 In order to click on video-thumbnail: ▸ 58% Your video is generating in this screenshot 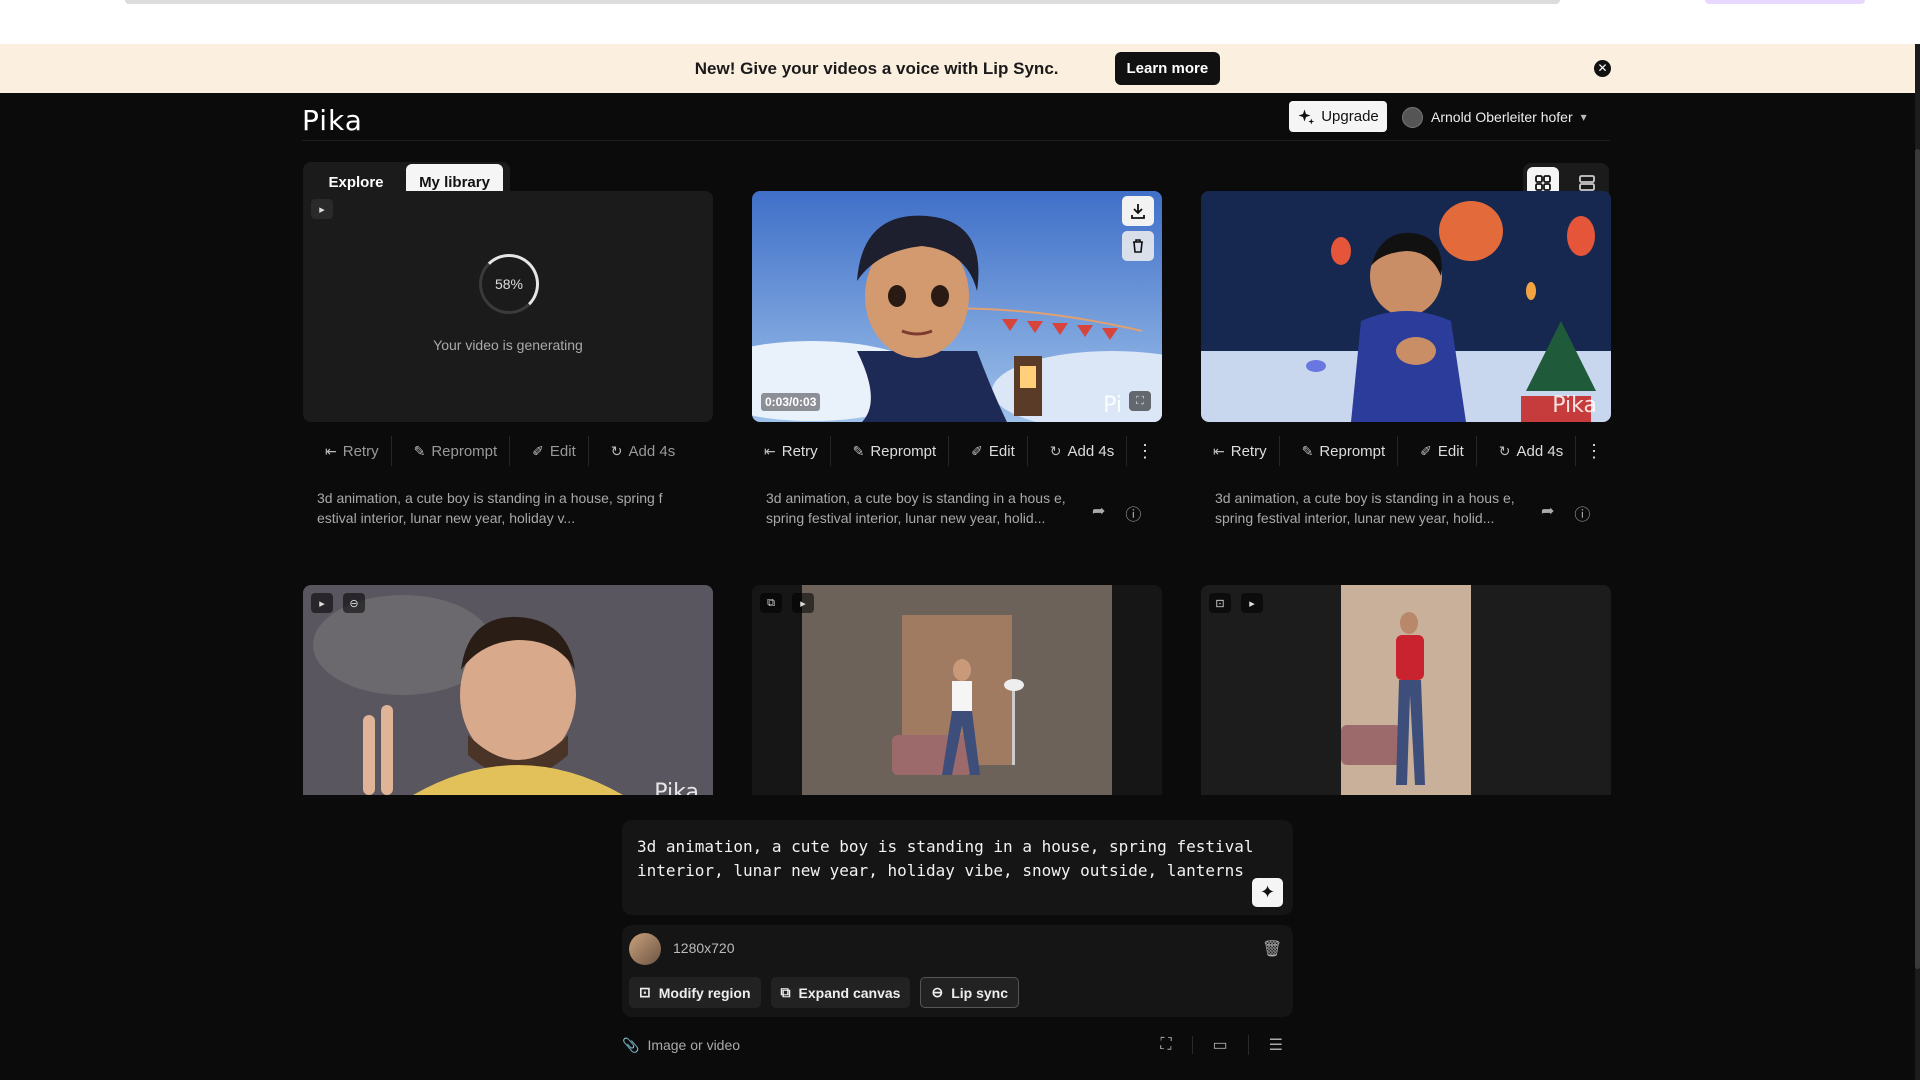, I will do `click(508, 306)`.